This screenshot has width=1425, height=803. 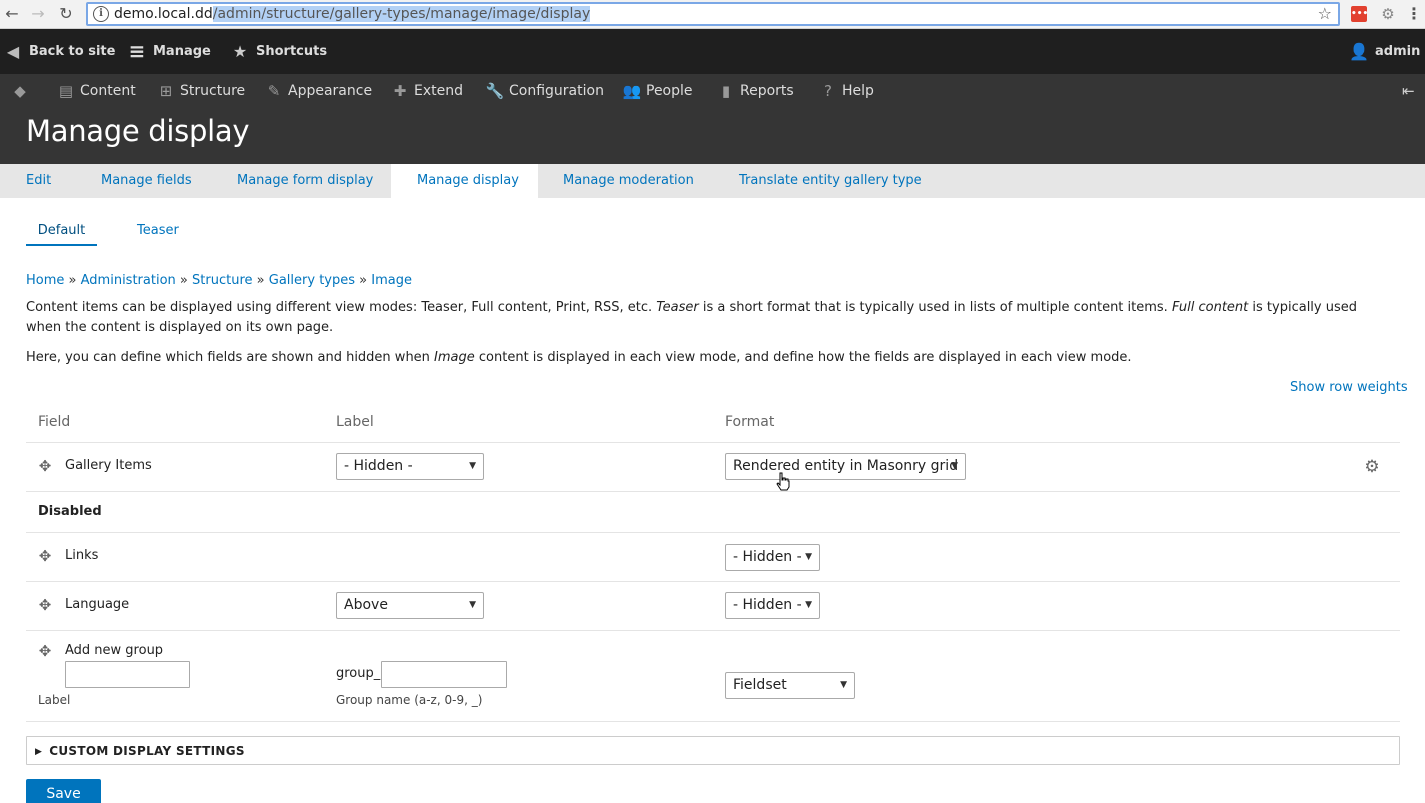 I want to click on show-row-weights-link: Show row weights, so click(x=1349, y=387).